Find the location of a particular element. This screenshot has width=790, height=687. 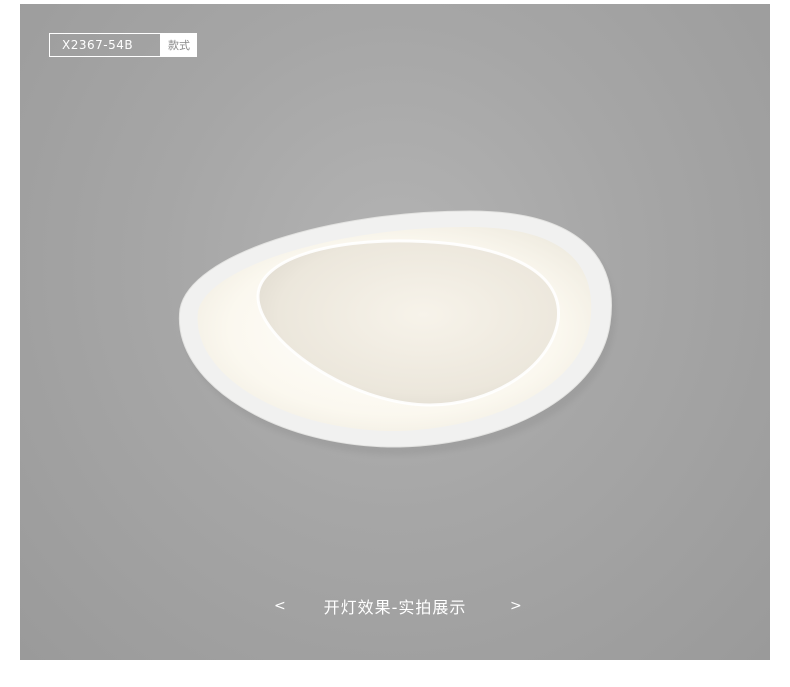

gallery-caption: 开灯效果-实拍展示 is located at coordinates (395, 607).